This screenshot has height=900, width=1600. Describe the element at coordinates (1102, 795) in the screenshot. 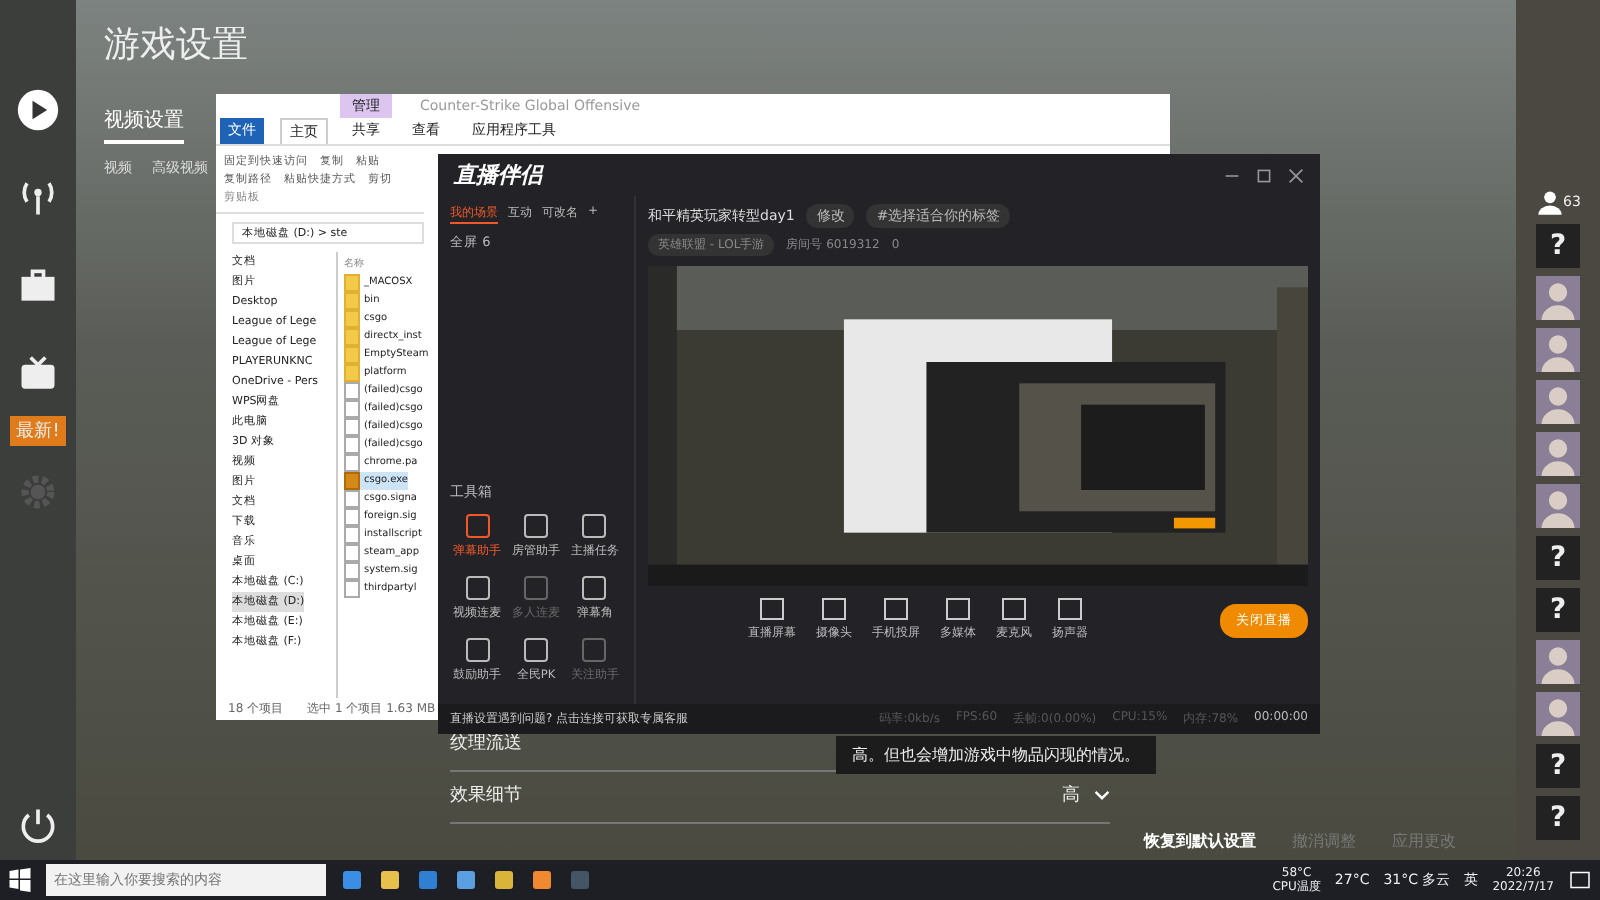

I see `chevron-down-icon` at that location.